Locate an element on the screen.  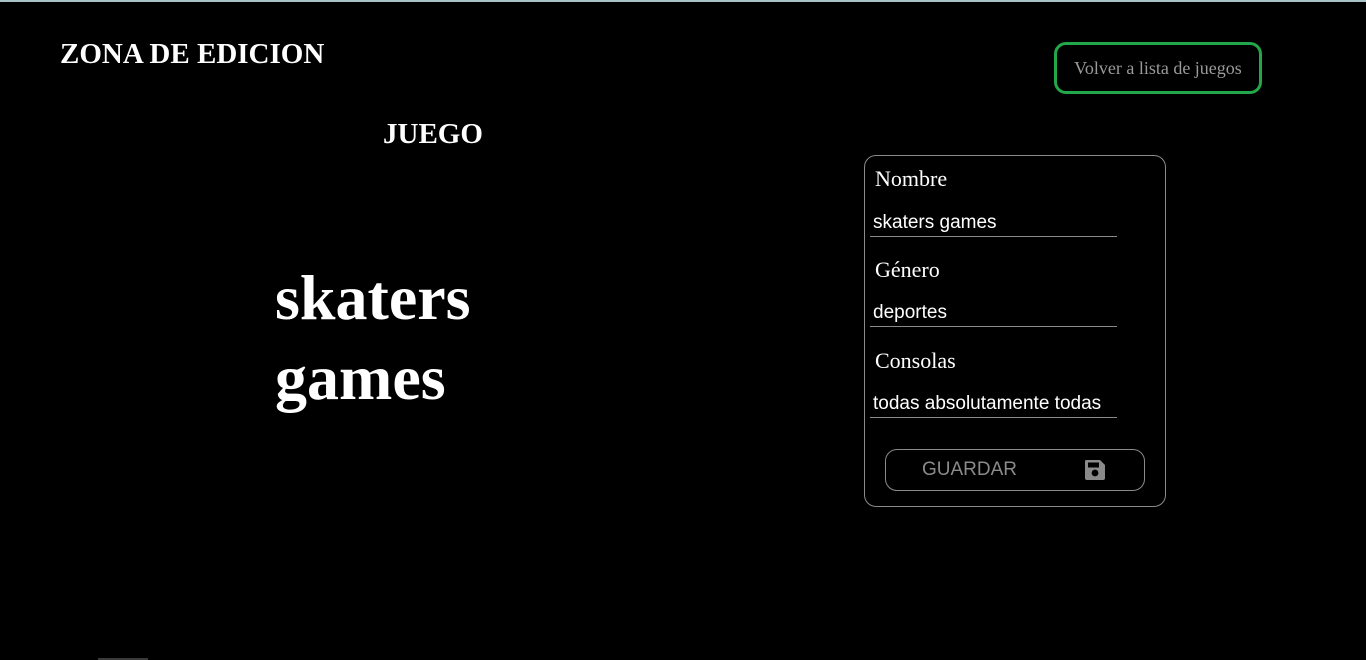
edit-game-form: Nombre Género Consolas GUARDAR is located at coordinates (1015, 331).